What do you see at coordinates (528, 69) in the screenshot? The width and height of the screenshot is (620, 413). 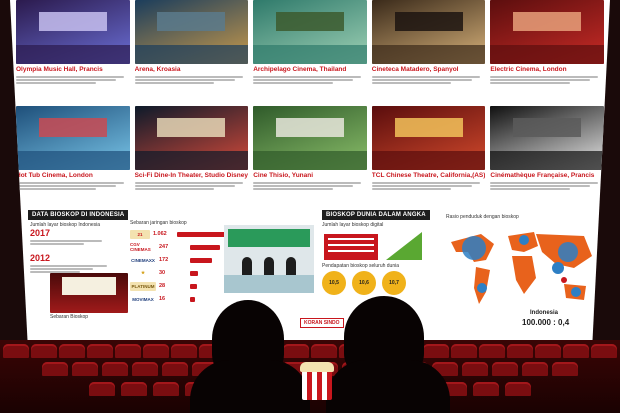 I see `top_row-title: Electric Cinema, London` at bounding box center [528, 69].